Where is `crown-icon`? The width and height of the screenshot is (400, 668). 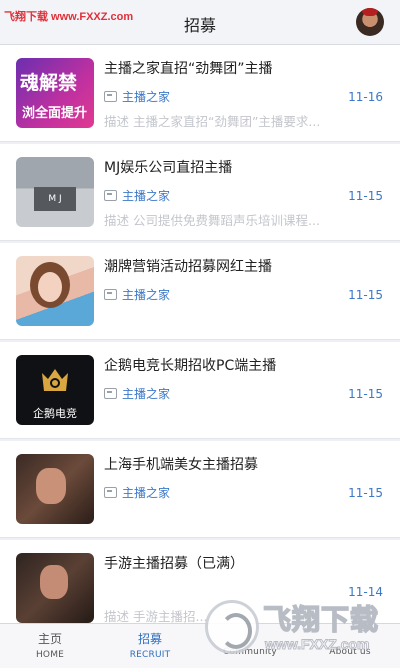 crown-icon is located at coordinates (55, 380).